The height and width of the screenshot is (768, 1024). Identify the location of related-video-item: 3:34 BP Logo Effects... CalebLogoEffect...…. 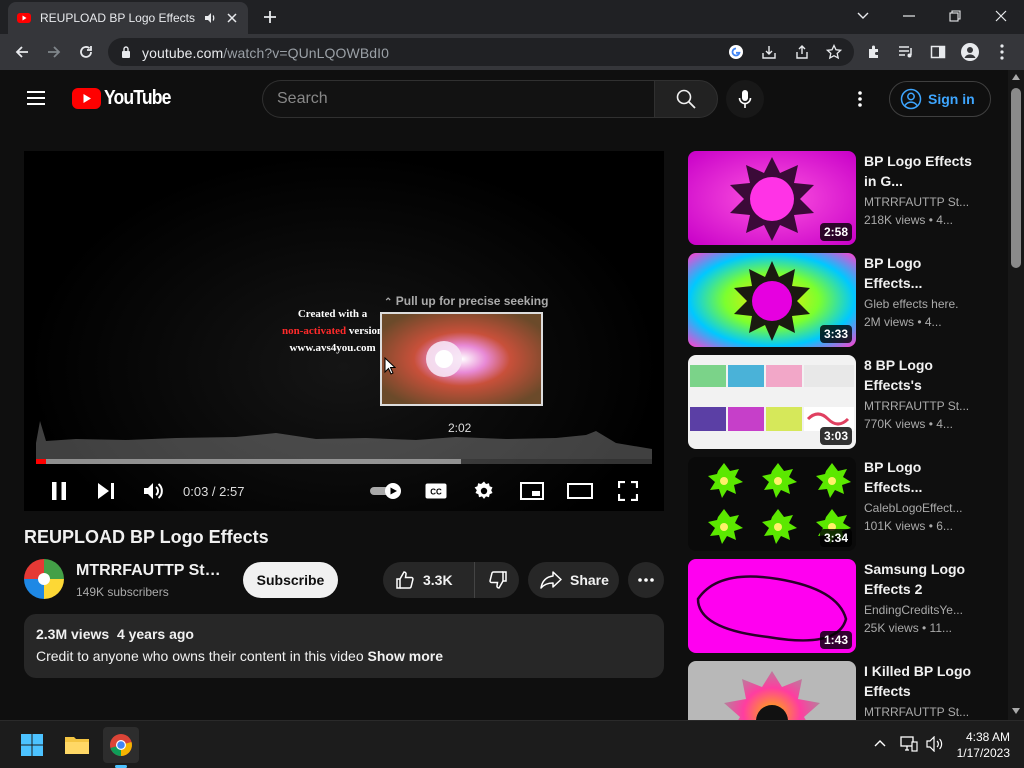
(838, 504).